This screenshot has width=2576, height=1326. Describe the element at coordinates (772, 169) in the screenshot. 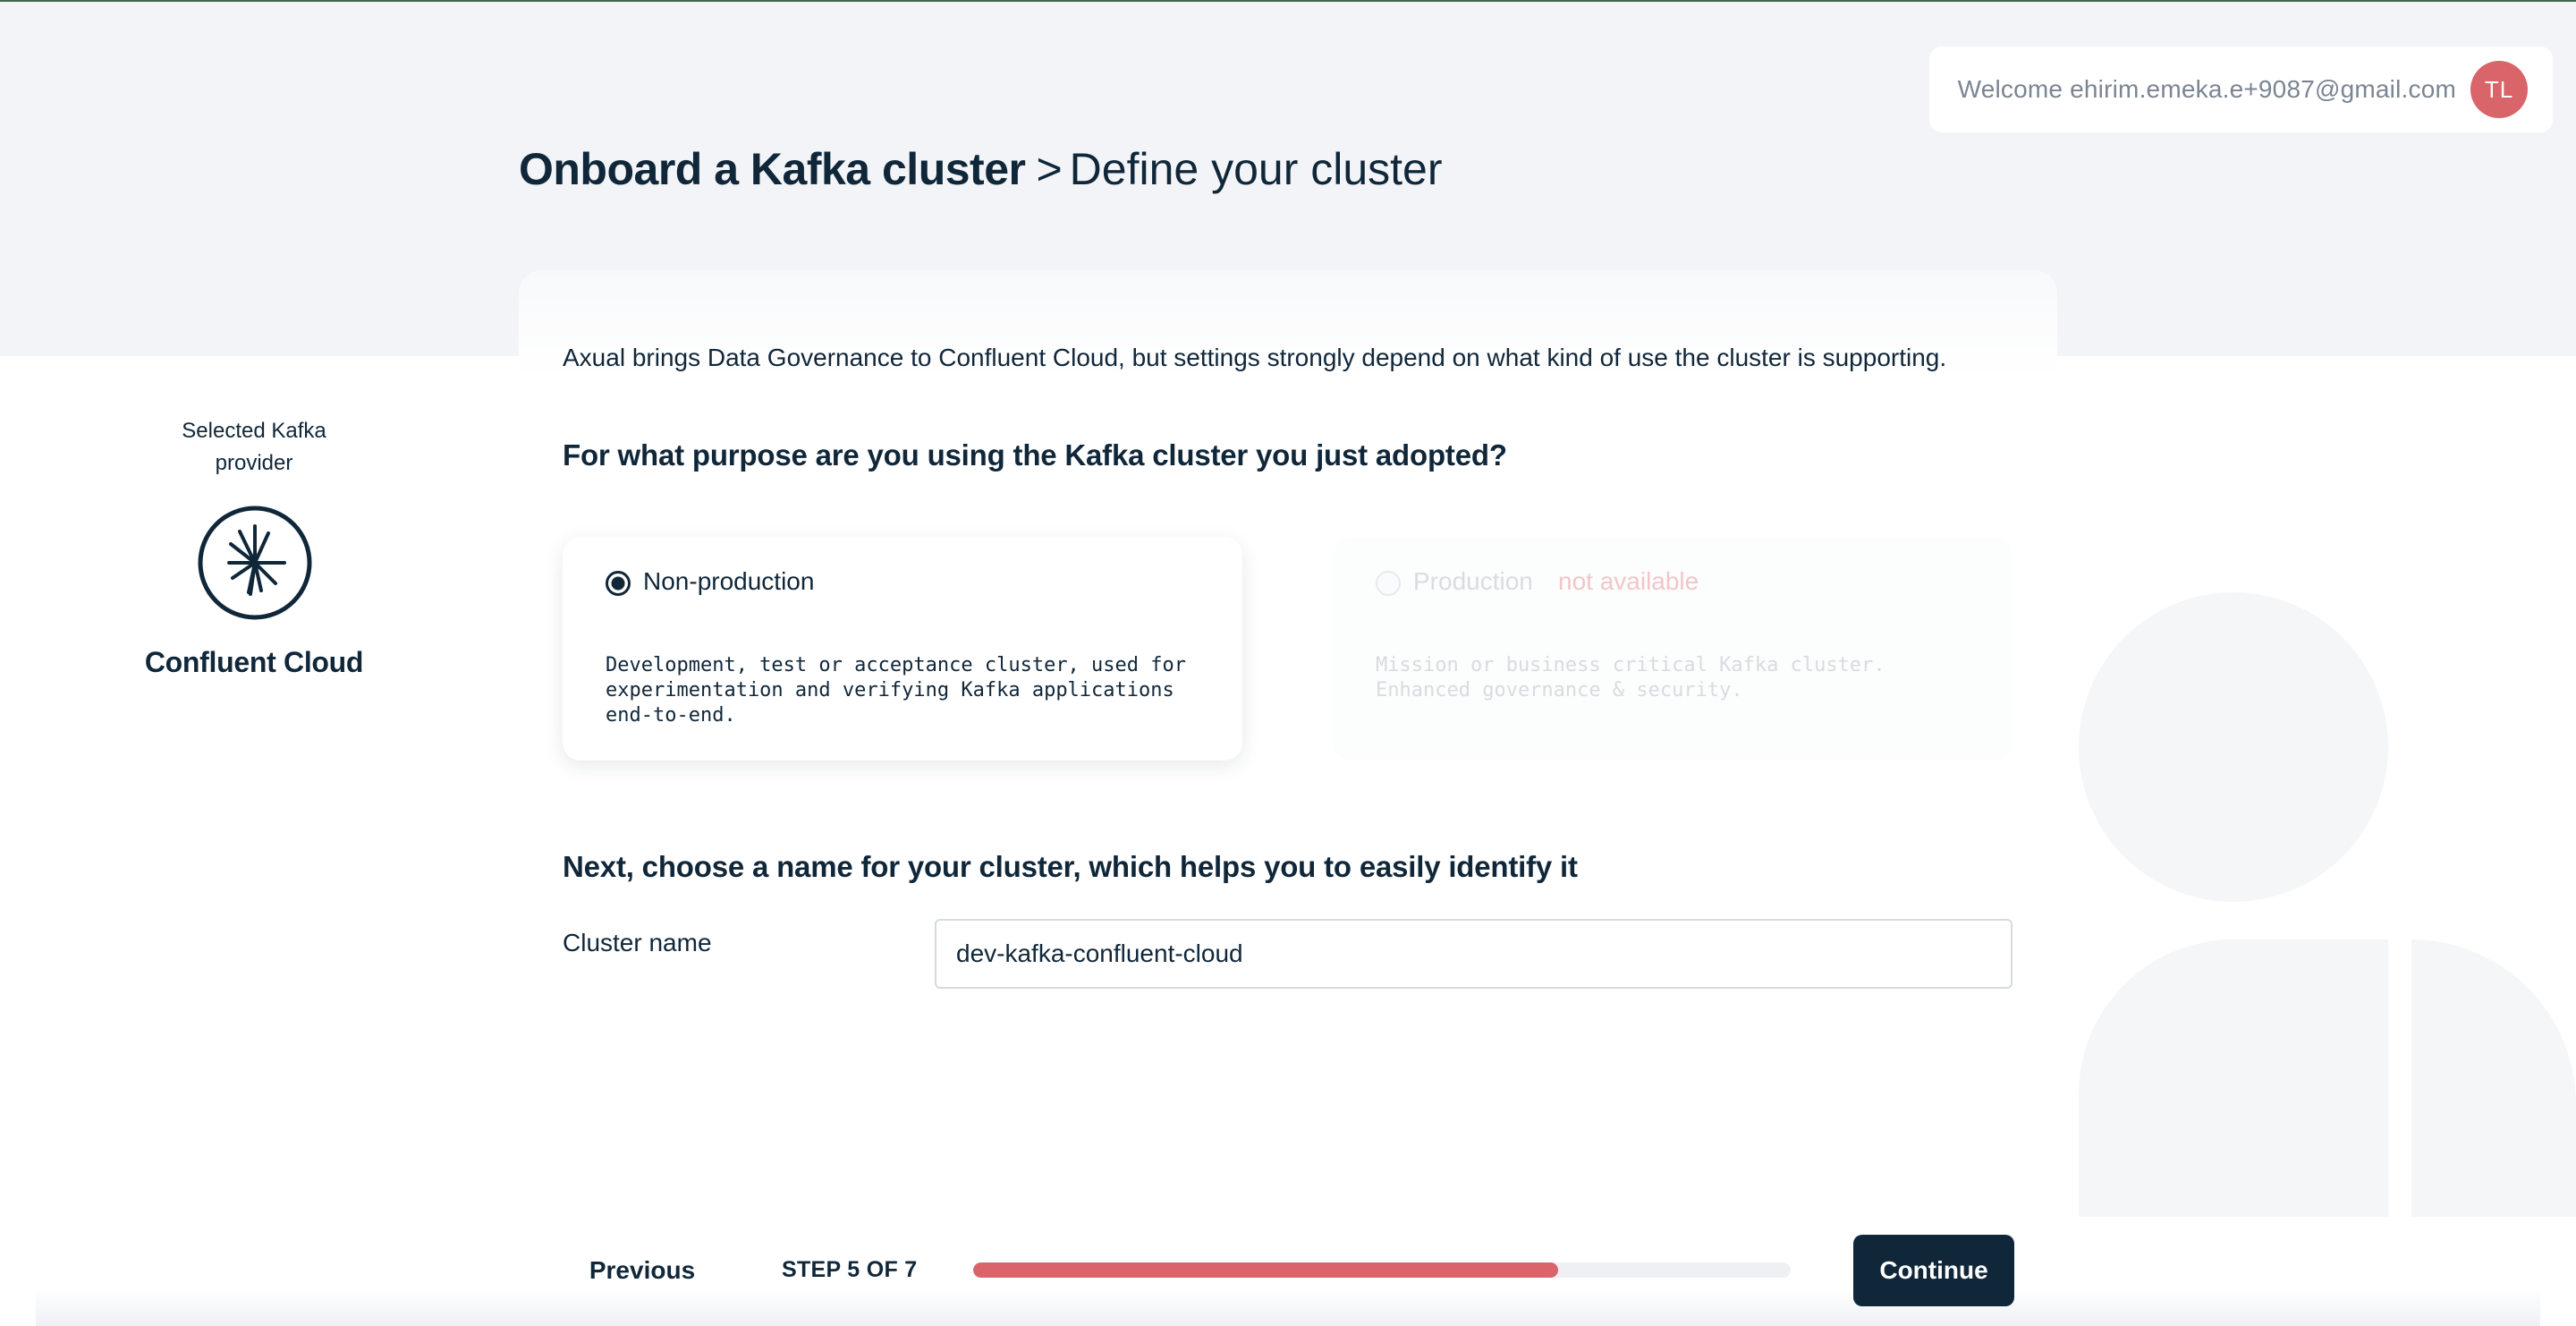

I see `page-title-main: Onboard a Kafka cluster` at that location.